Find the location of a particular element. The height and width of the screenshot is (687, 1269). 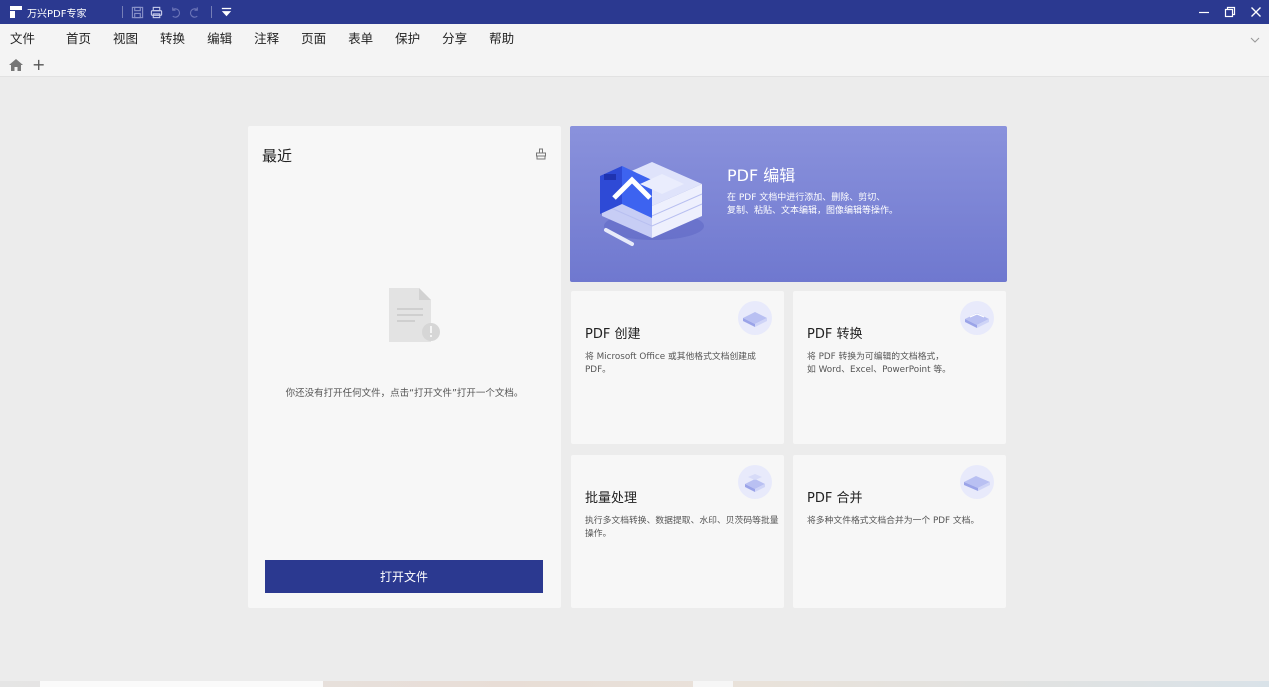

app-logo-icon is located at coordinates (16, 12).